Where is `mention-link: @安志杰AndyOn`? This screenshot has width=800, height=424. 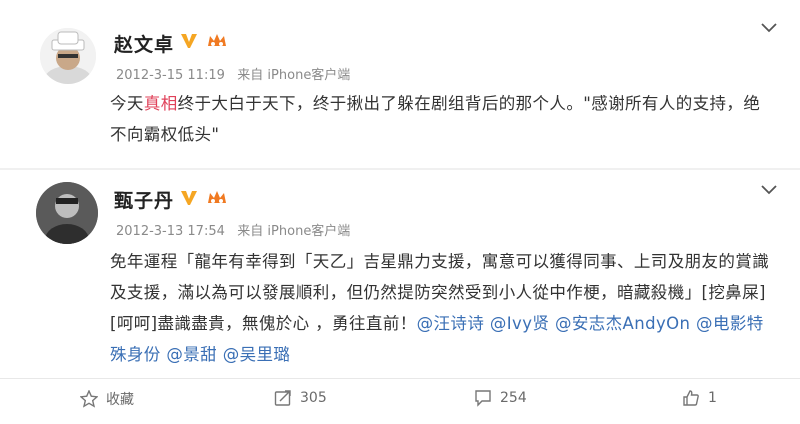 mention-link: @安志杰AndyOn is located at coordinates (622, 323).